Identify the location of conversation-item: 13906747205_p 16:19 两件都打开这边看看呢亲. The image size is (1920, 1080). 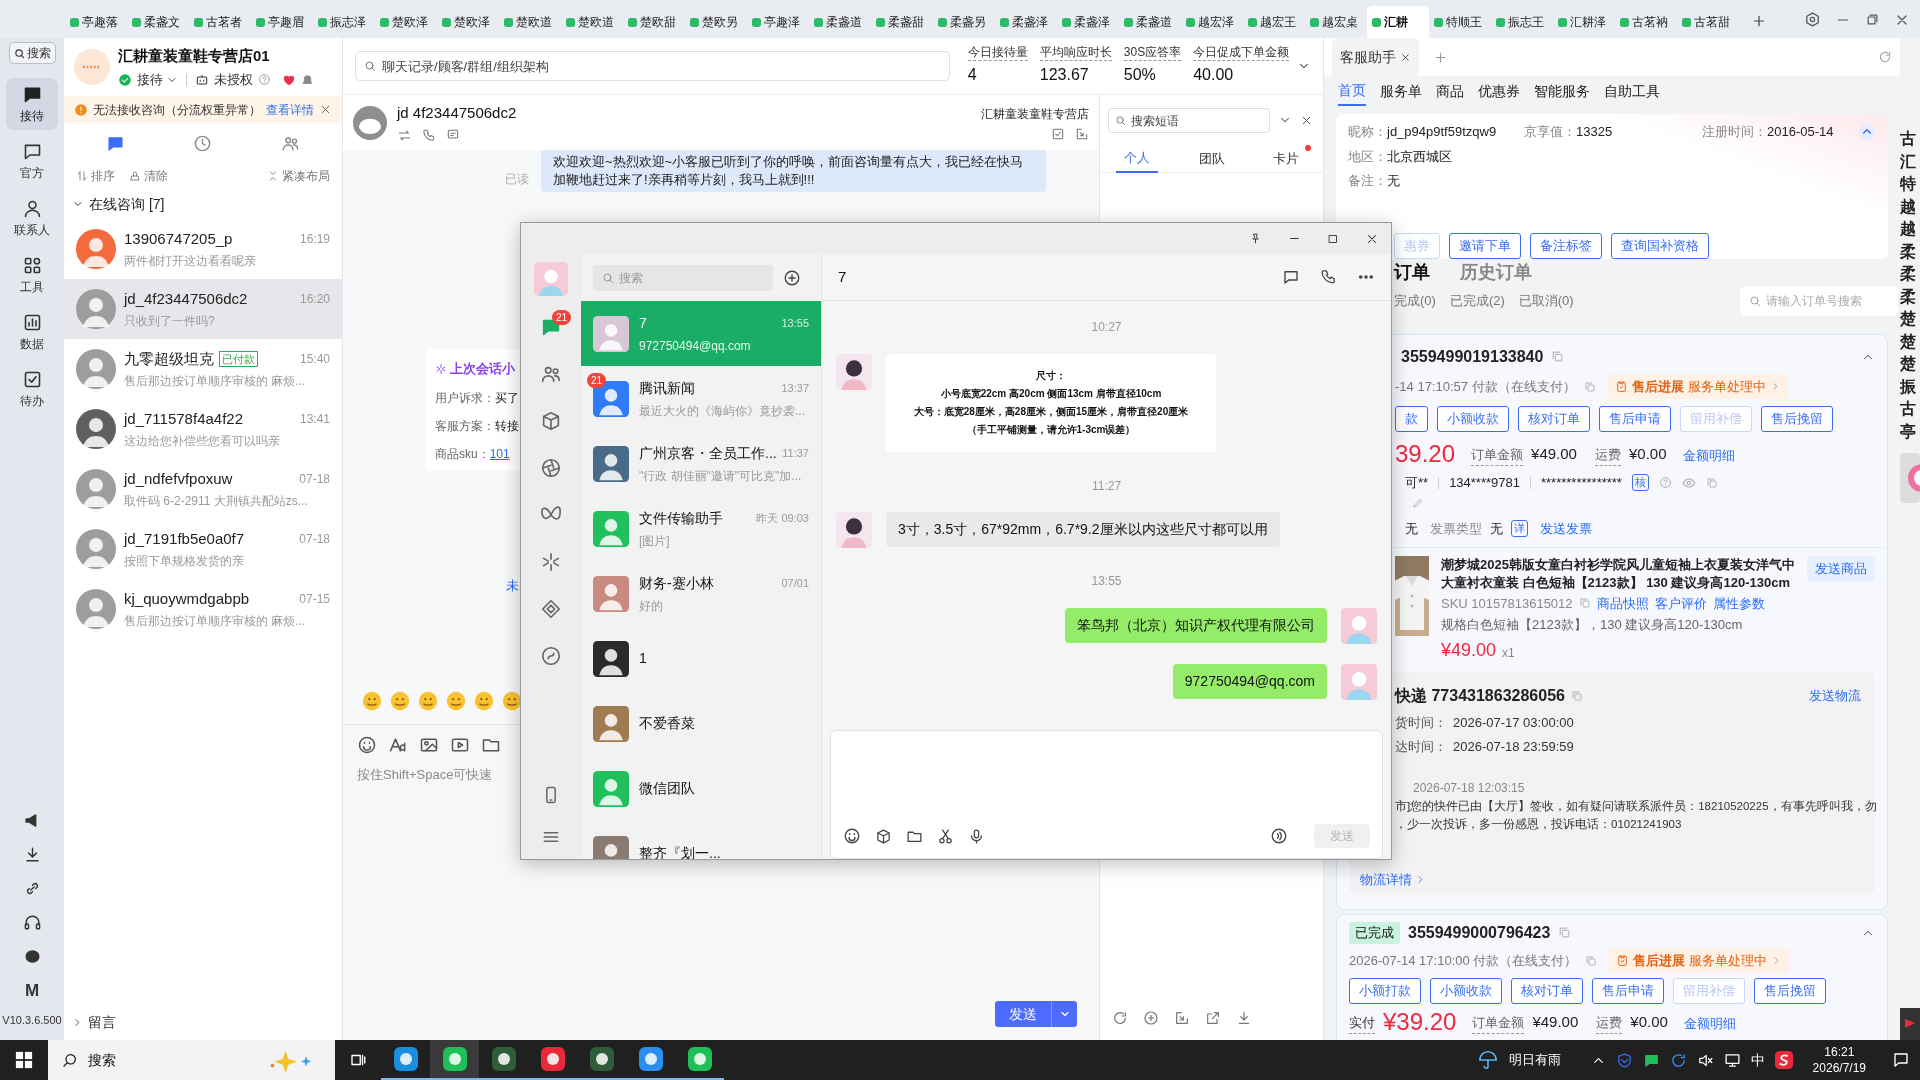
(203, 249).